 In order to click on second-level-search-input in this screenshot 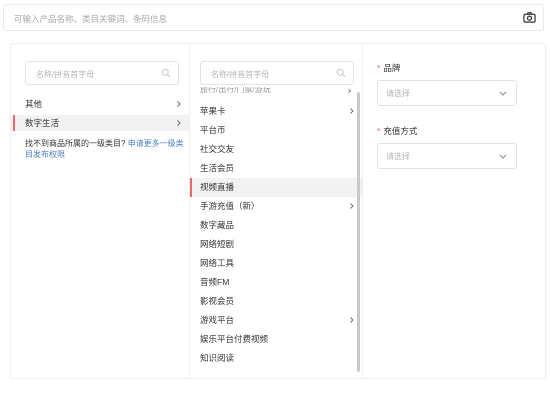, I will do `click(271, 74)`.